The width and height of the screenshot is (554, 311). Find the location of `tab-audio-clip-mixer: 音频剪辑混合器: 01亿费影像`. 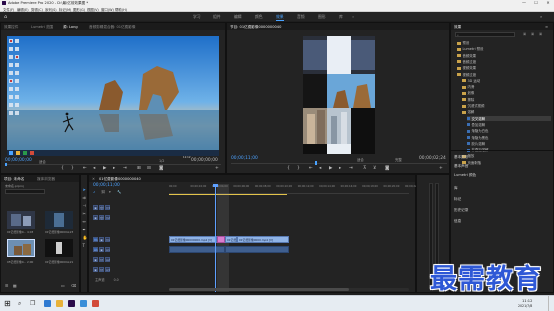

tab-audio-clip-mixer: 音频剪辑混合器: 01亿费影像 is located at coordinates (112, 27).